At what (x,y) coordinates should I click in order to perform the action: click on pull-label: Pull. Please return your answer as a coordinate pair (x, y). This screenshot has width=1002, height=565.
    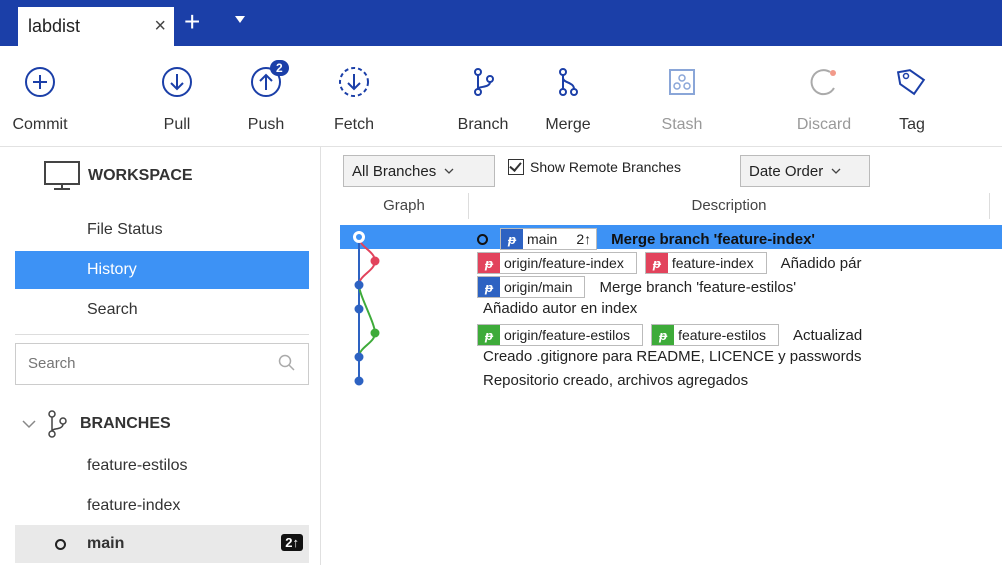
    Looking at the image, I should click on (177, 124).